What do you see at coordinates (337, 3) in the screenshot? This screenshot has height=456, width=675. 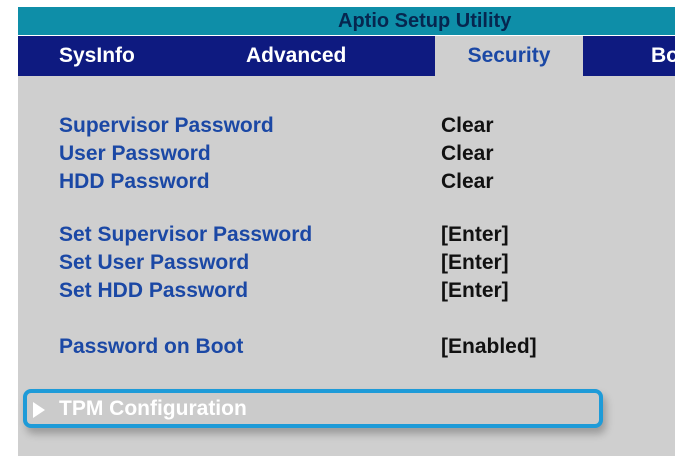 I see `top-border` at bounding box center [337, 3].